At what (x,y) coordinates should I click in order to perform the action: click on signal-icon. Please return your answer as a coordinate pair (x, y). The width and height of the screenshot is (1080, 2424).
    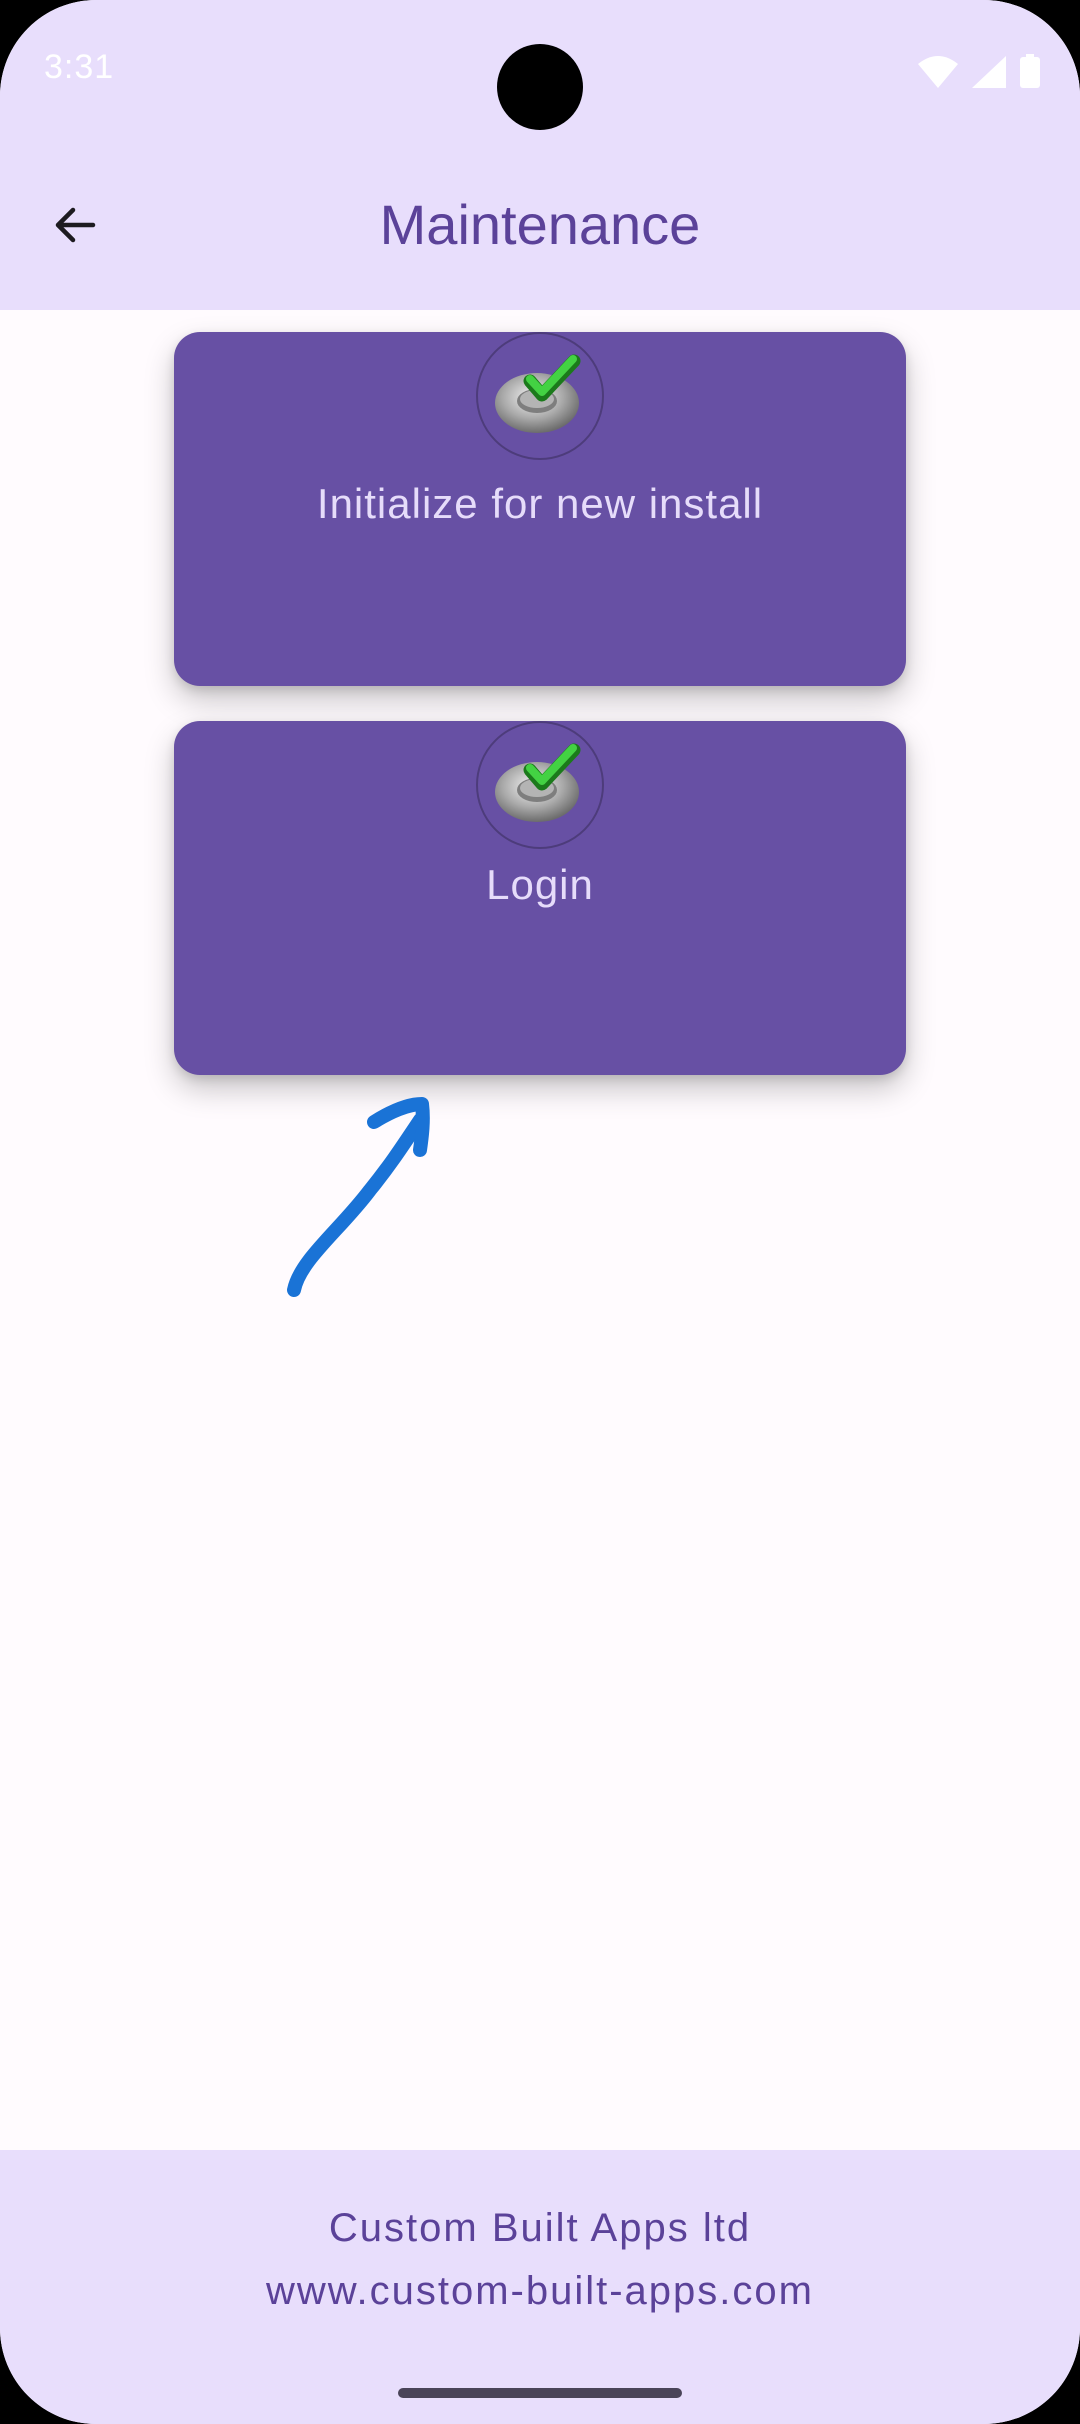
    Looking at the image, I should click on (989, 72).